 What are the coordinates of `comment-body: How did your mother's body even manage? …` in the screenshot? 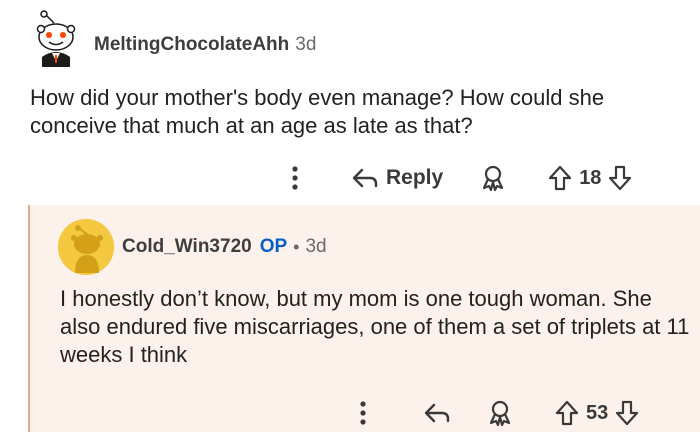 It's located at (317, 111).